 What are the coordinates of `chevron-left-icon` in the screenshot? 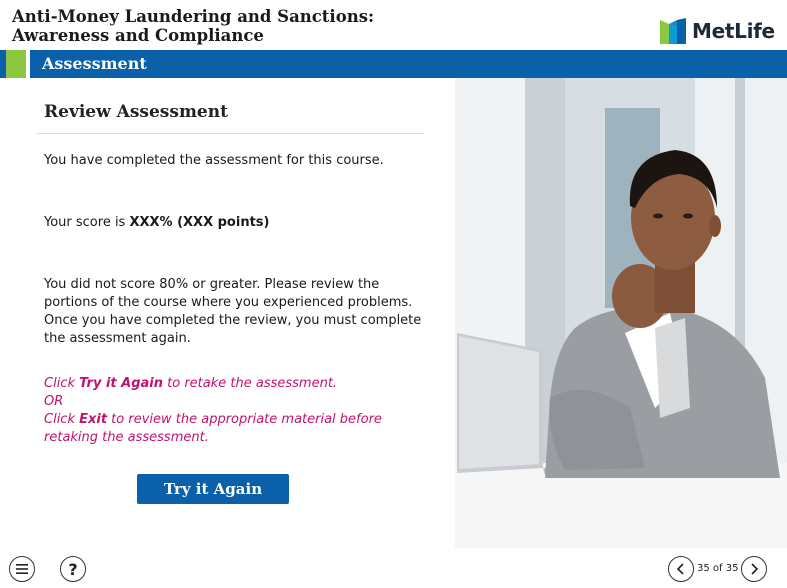 It's located at (680, 569).